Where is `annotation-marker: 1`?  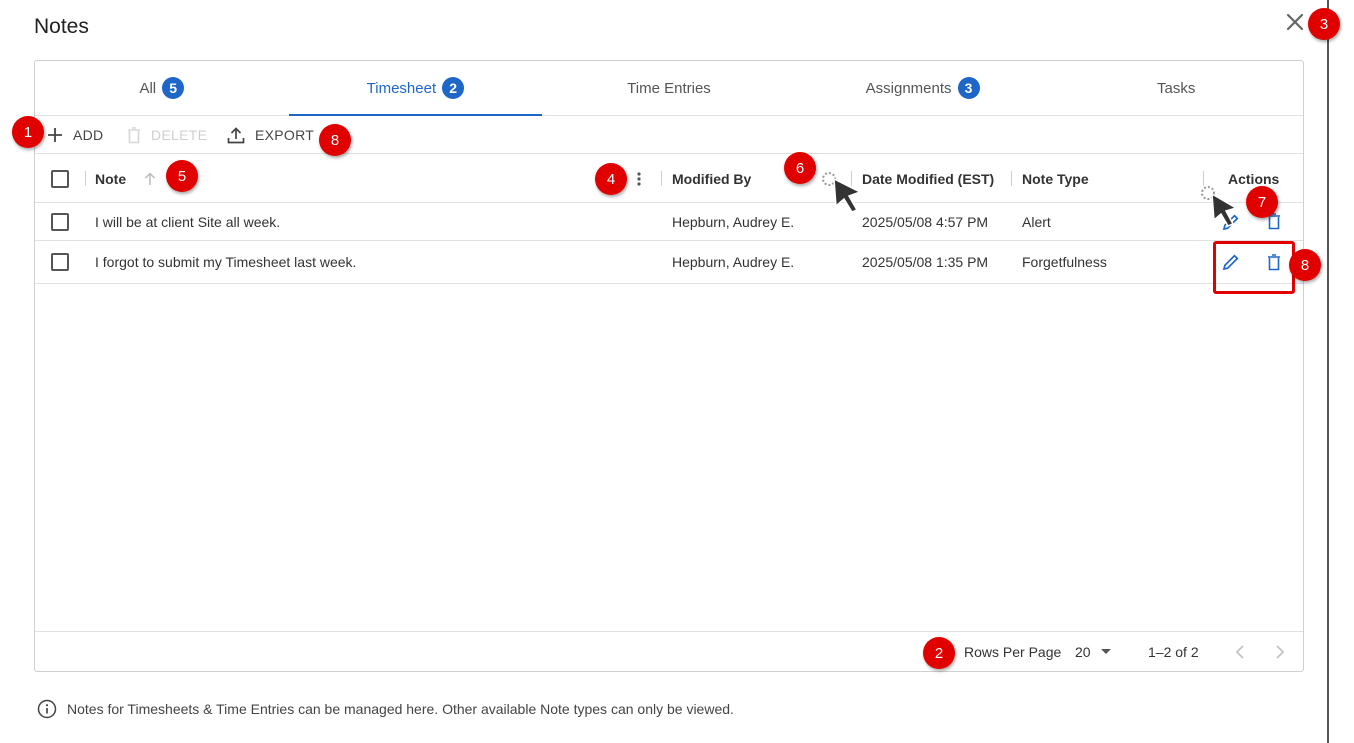
annotation-marker: 1 is located at coordinates (28, 132).